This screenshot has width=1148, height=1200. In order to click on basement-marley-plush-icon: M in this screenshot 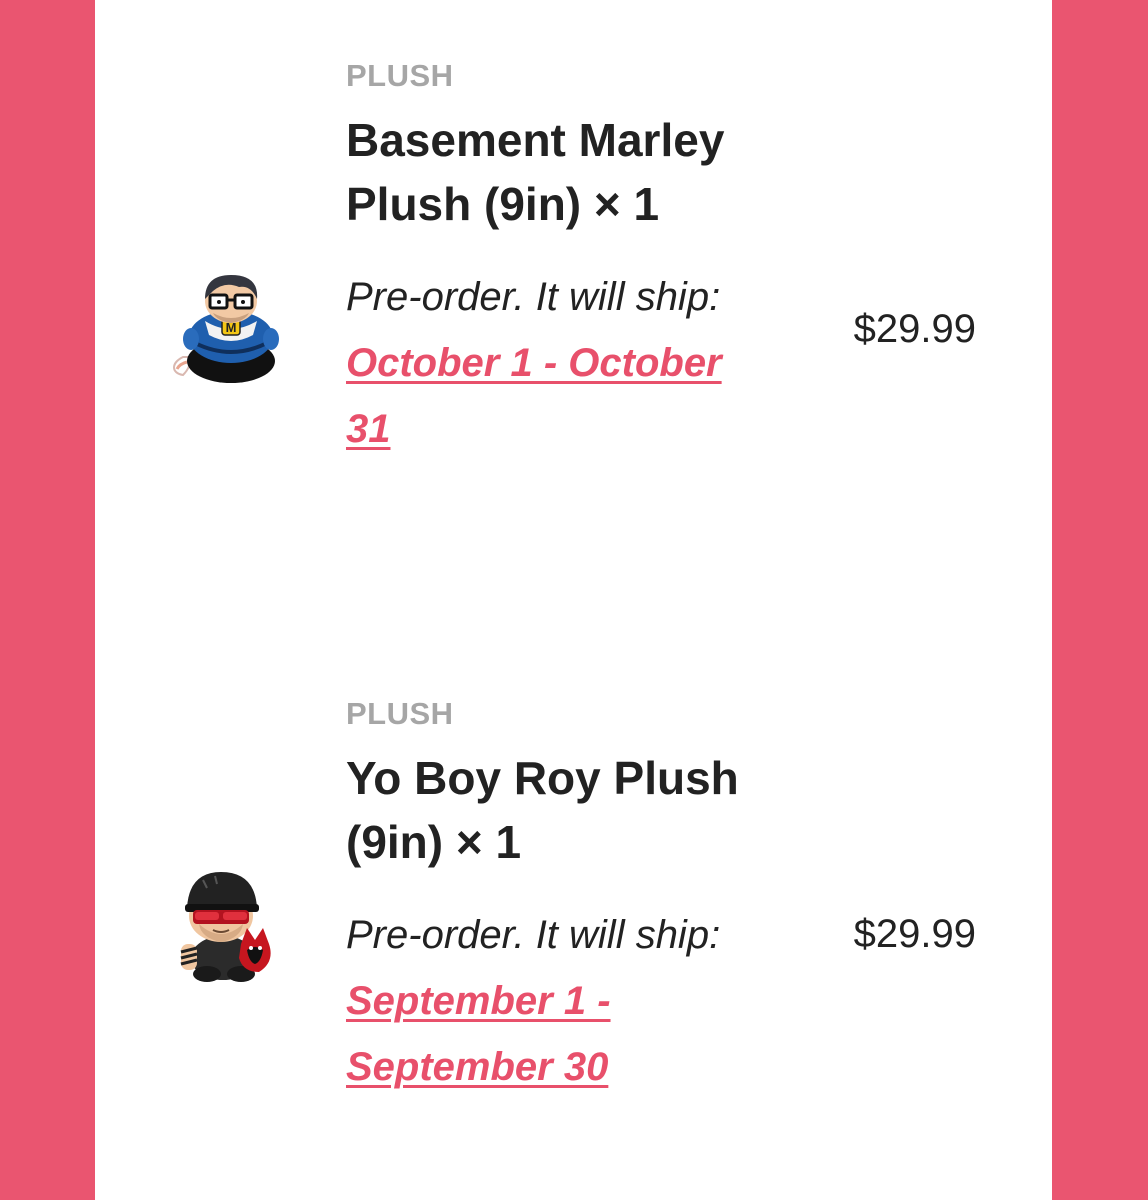, I will do `click(230, 330)`.